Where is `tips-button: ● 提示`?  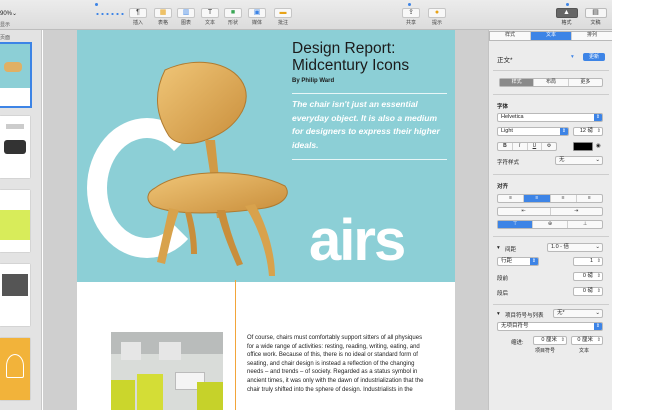 tips-button: ● 提示 is located at coordinates (437, 18).